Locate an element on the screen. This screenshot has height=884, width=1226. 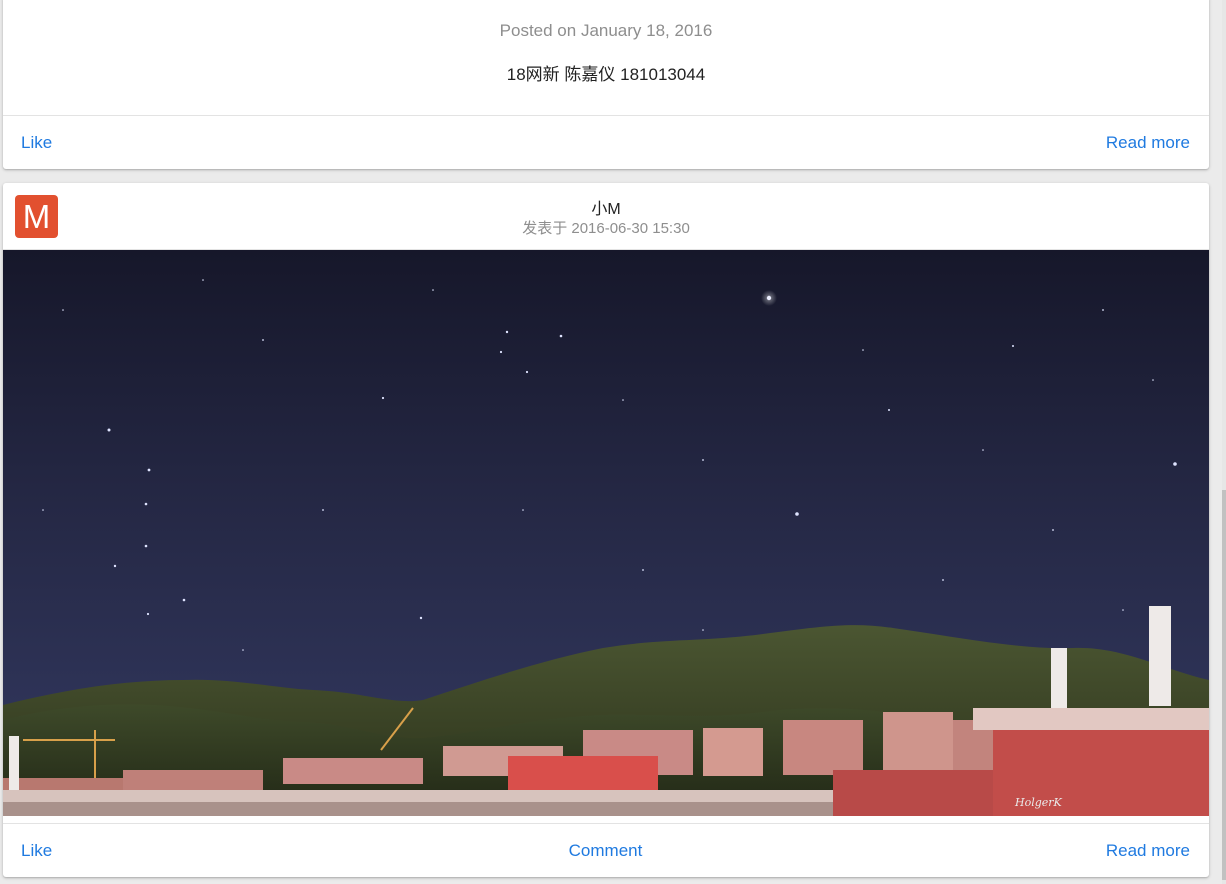
comment-button: Comment is located at coordinates (606, 851).